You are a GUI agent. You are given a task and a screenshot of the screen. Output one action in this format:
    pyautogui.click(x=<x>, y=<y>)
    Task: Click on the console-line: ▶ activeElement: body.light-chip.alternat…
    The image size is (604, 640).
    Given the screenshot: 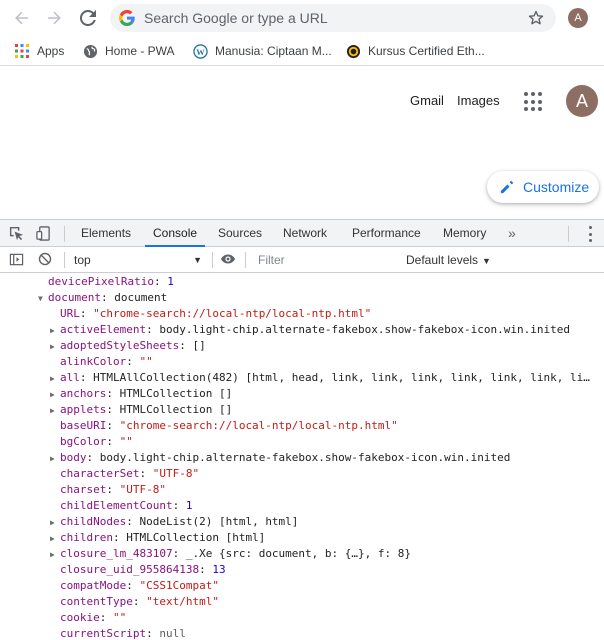 What is the action you would take?
    pyautogui.click(x=310, y=330)
    